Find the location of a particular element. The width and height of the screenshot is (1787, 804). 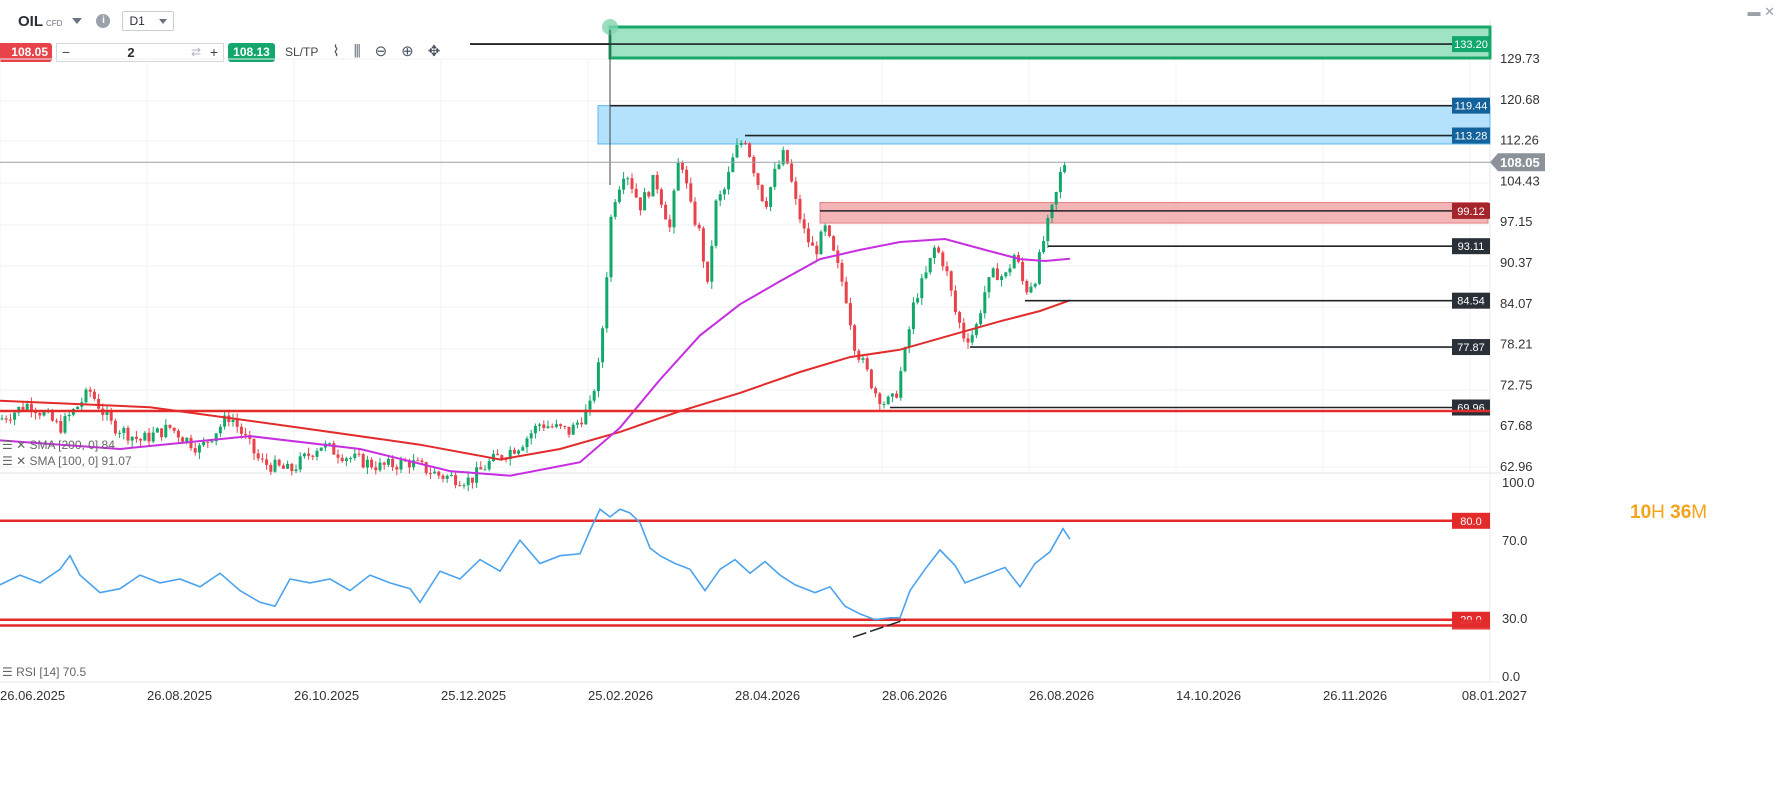

timer-minutes: 36 is located at coordinates (1681, 512).